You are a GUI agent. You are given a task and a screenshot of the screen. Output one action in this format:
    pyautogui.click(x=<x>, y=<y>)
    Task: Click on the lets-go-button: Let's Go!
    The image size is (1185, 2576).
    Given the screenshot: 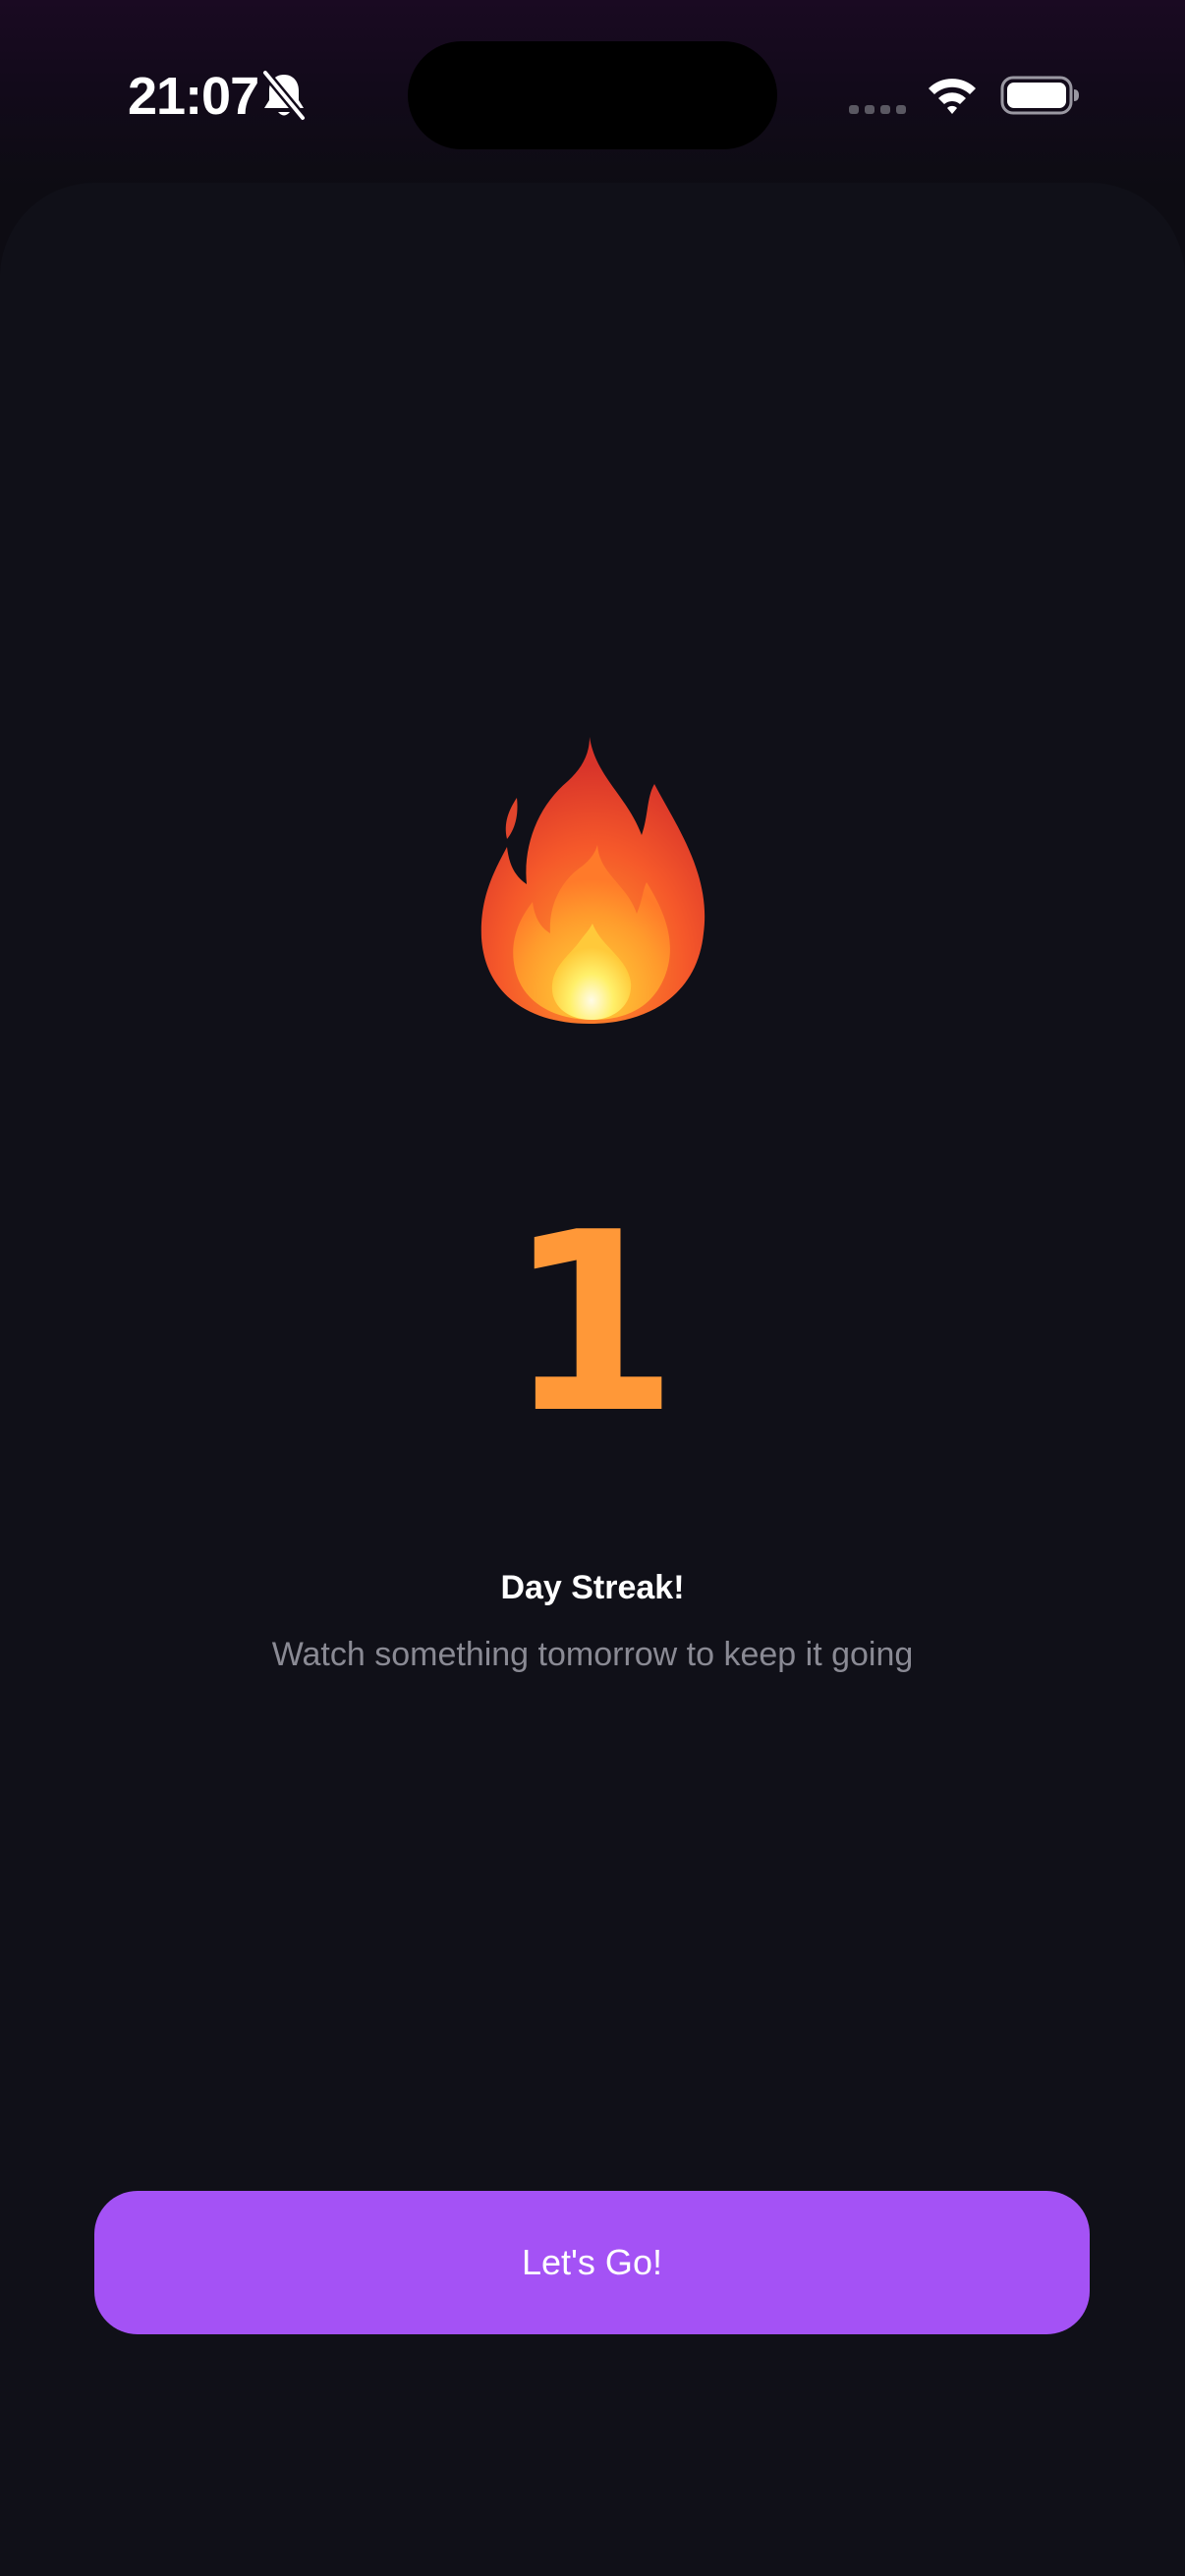 What is the action you would take?
    pyautogui.click(x=592, y=2262)
    